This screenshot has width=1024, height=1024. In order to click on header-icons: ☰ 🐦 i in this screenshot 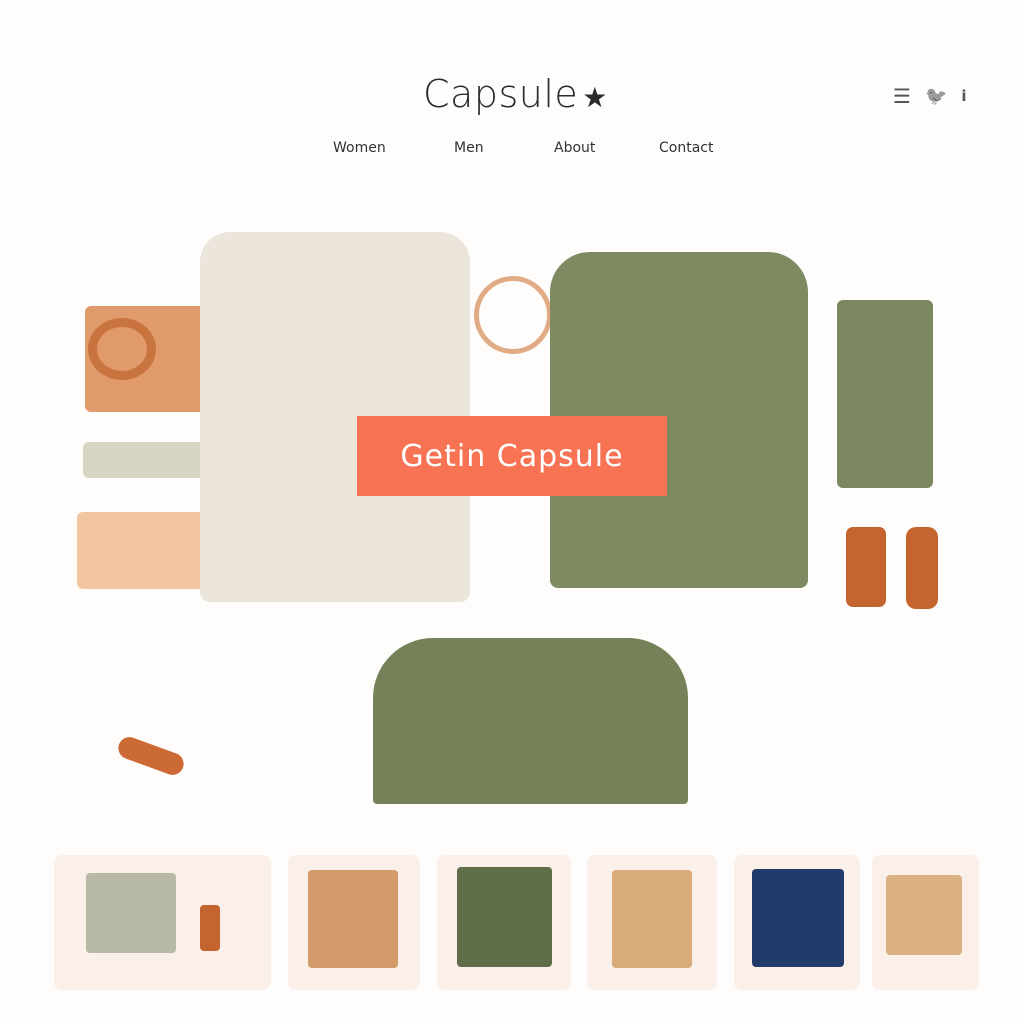, I will do `click(930, 96)`.